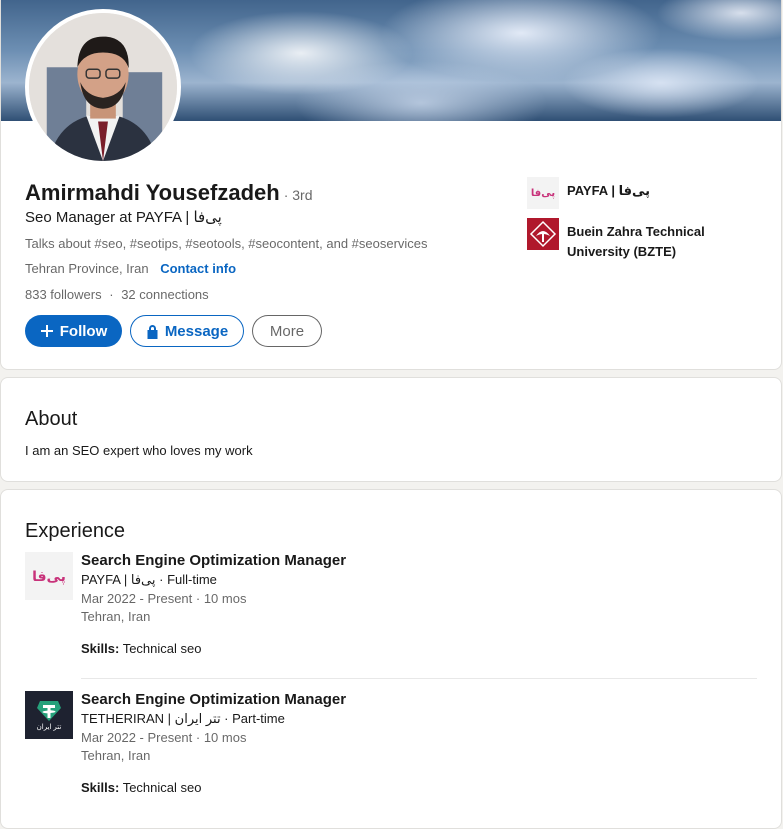 This screenshot has width=783, height=829. I want to click on profile-headline: Seo Manager at PAYFA | پی‌فا, so click(123, 217).